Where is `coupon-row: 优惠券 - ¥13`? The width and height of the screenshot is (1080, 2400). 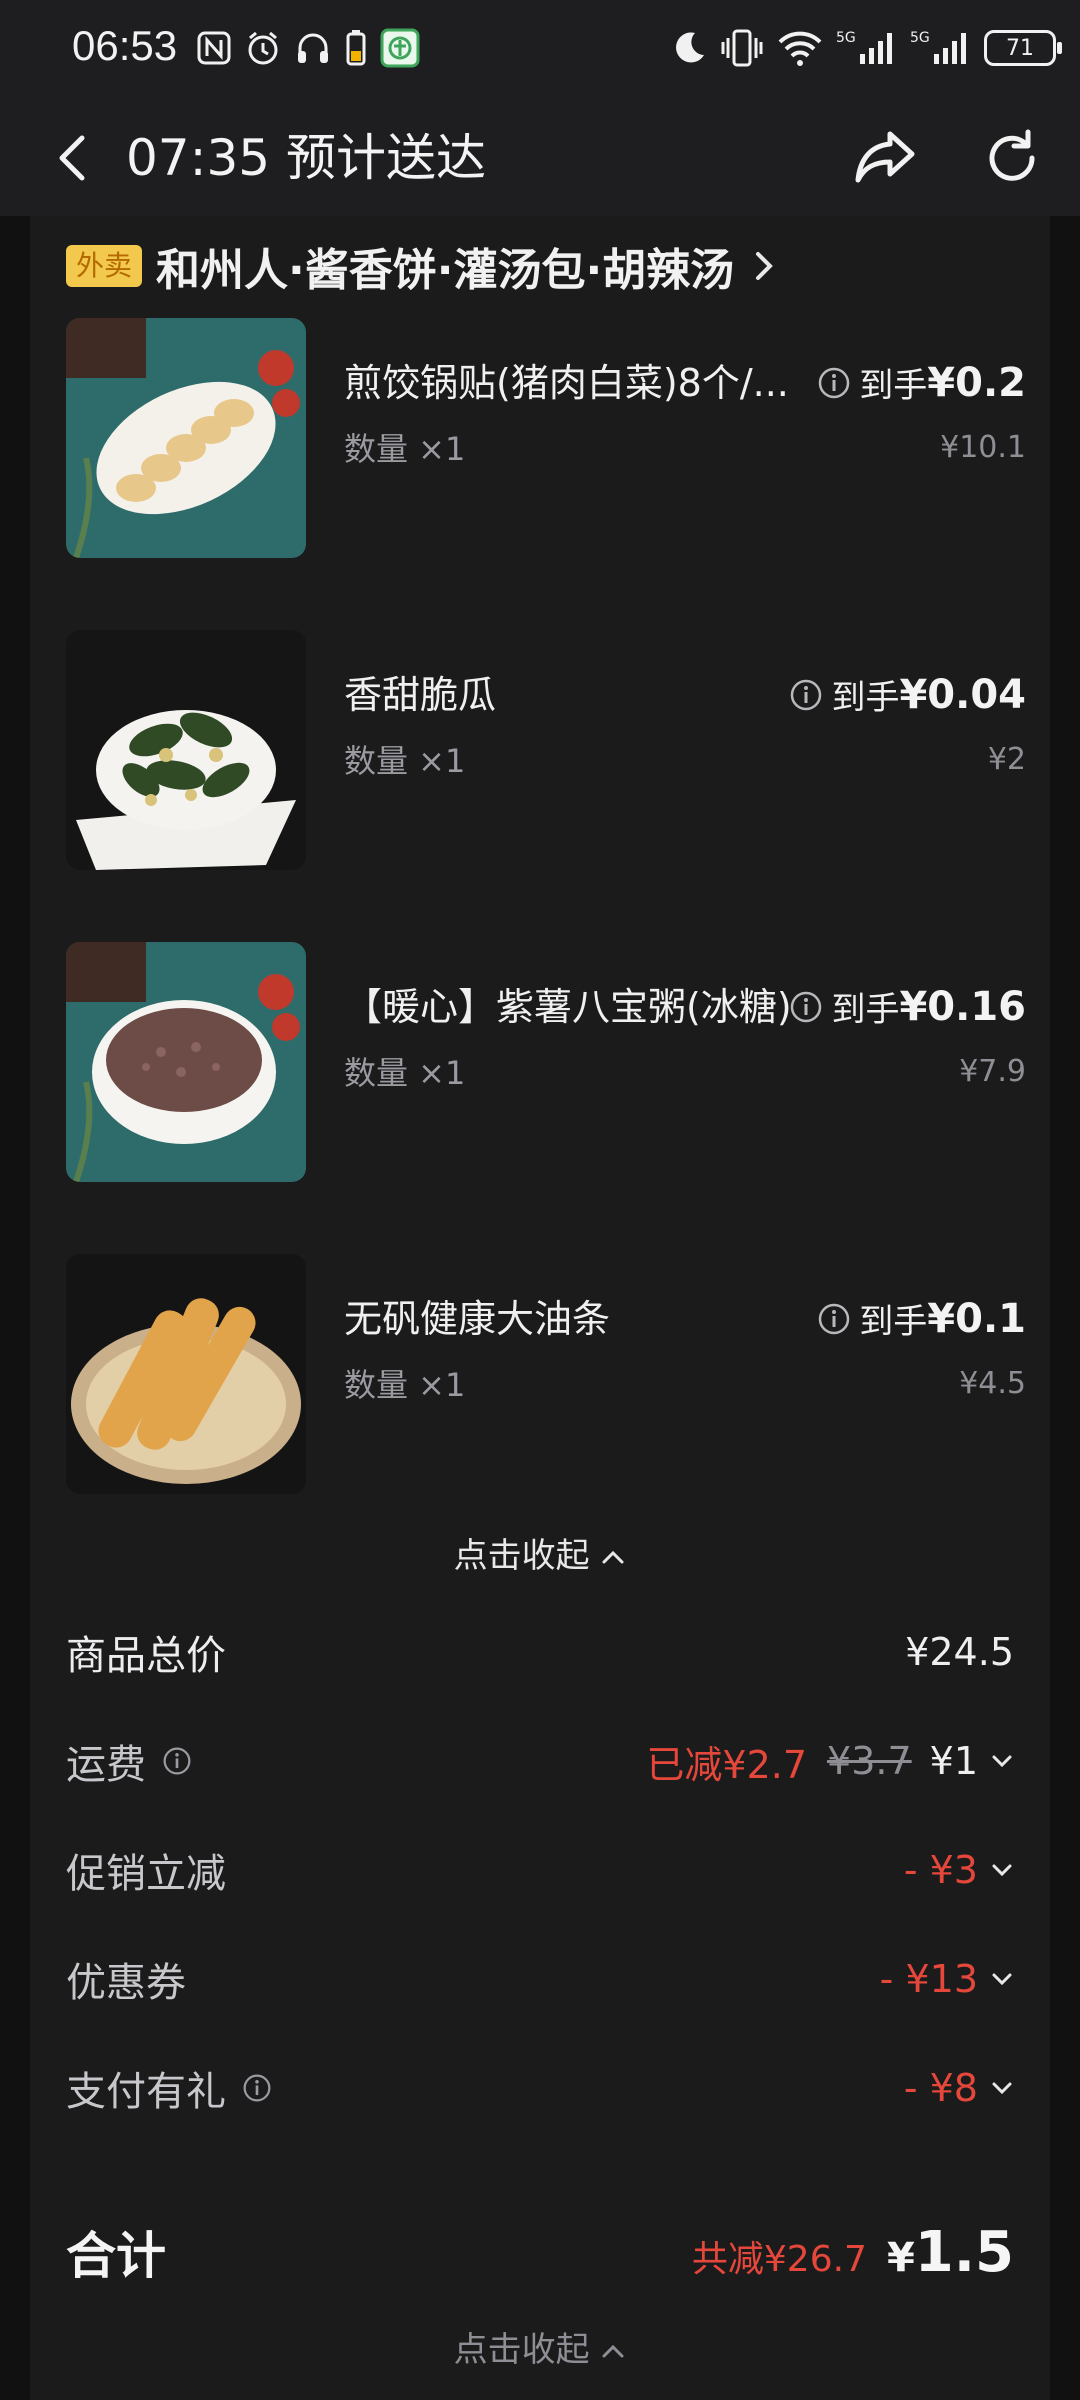 coupon-row: 优惠券 - ¥13 is located at coordinates (540, 1979).